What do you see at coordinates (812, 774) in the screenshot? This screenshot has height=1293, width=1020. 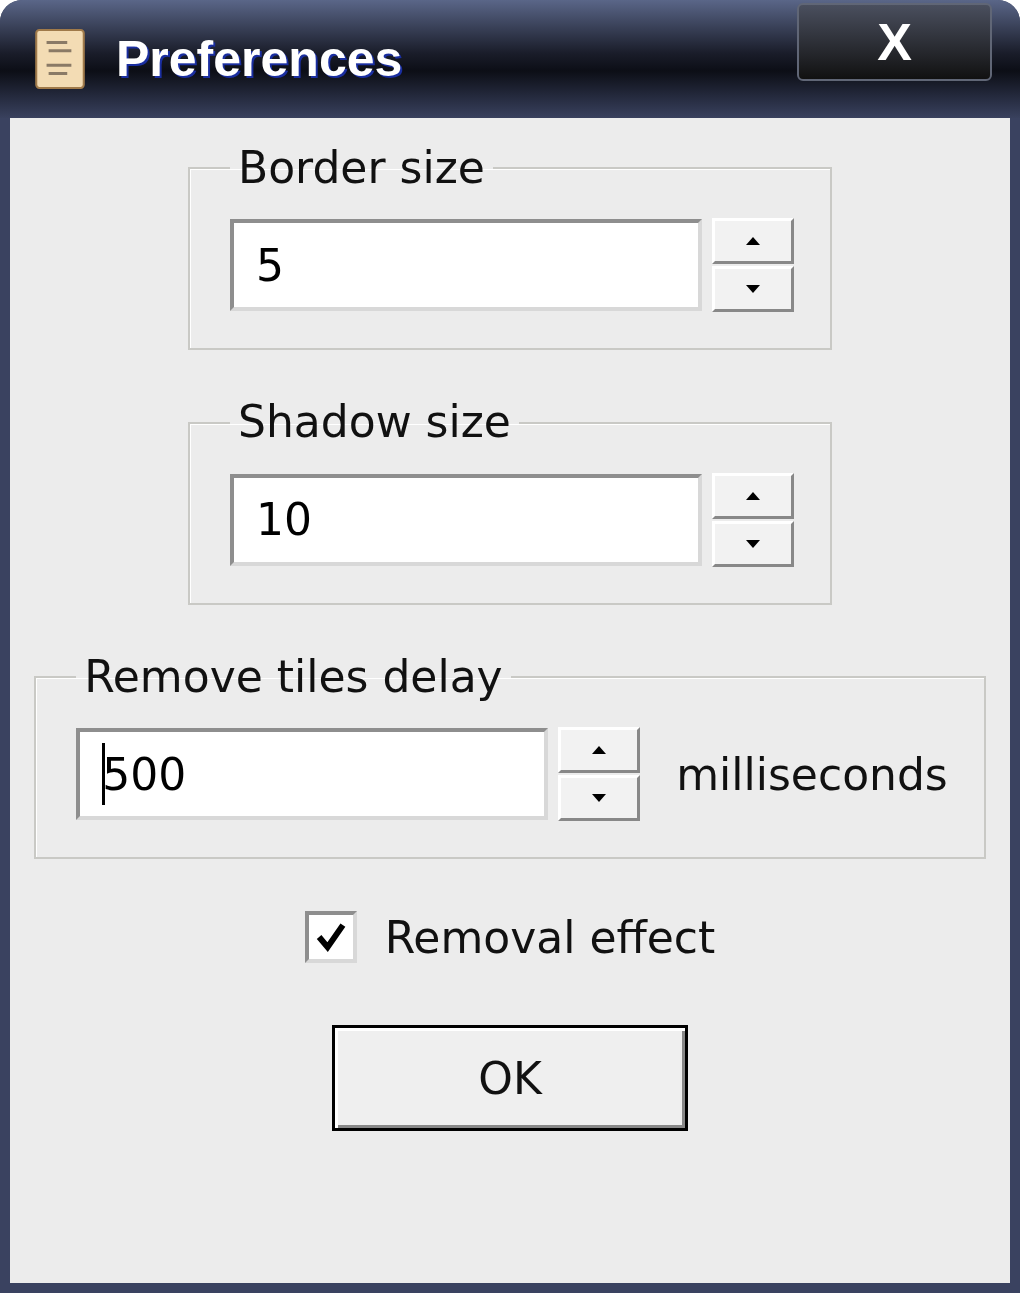 I see `unit-label: milliseconds` at bounding box center [812, 774].